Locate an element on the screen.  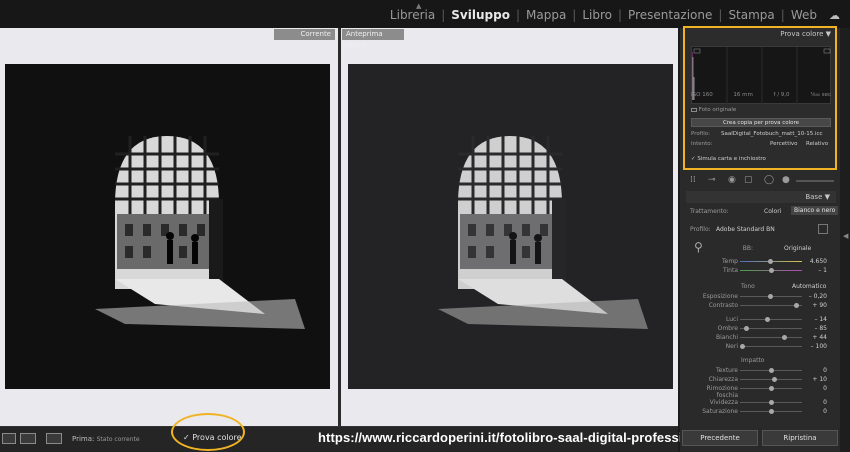
adjustment-brush-icon: ● is located at coordinates (786, 180).